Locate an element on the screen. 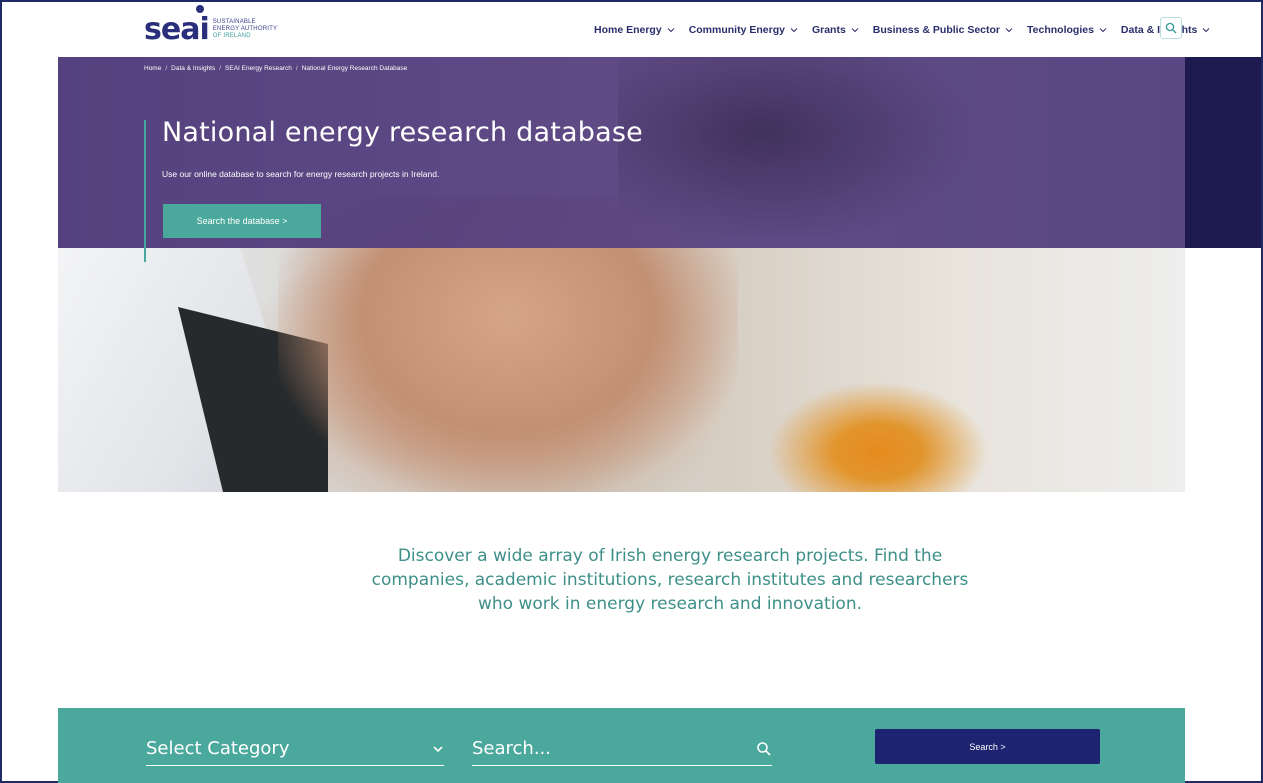 Image resolution: width=1263 pixels, height=783 pixels. search-bar: Select Category Search > is located at coordinates (621, 745).